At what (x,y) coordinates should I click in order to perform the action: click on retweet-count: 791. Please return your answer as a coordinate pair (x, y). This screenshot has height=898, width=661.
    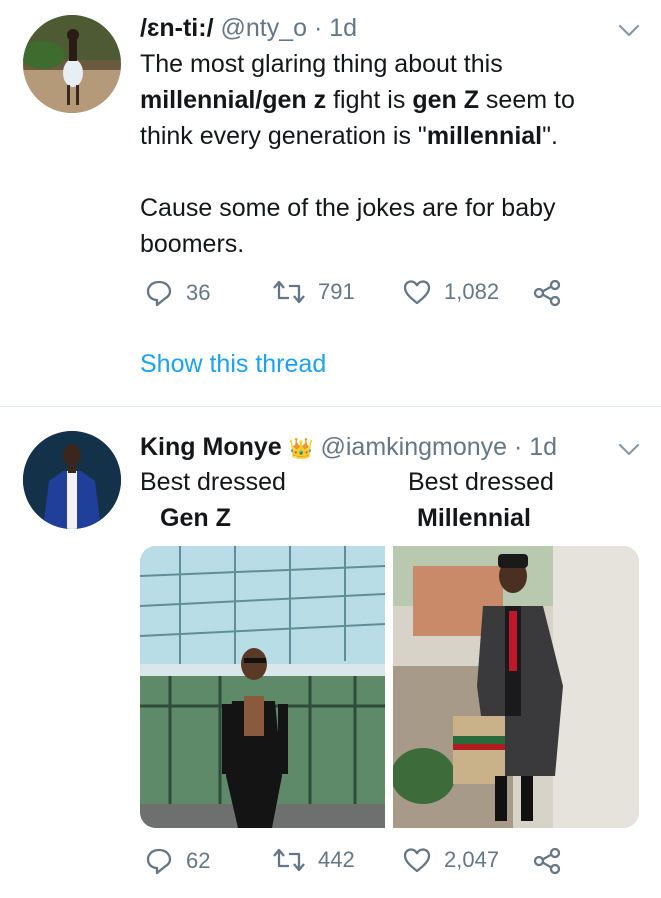
    Looking at the image, I should click on (336, 291).